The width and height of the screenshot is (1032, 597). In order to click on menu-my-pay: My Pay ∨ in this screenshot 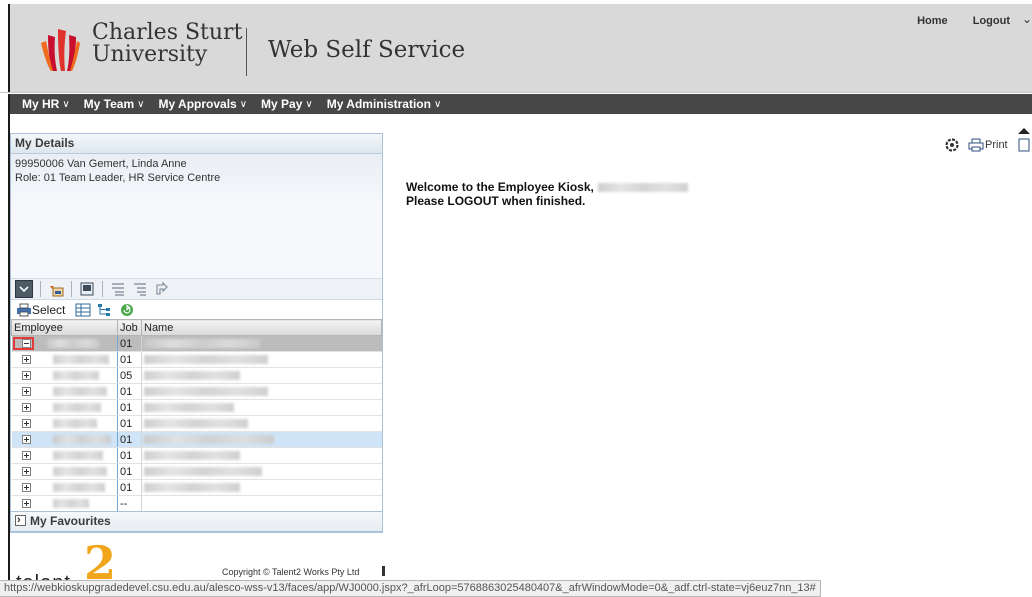, I will do `click(287, 104)`.